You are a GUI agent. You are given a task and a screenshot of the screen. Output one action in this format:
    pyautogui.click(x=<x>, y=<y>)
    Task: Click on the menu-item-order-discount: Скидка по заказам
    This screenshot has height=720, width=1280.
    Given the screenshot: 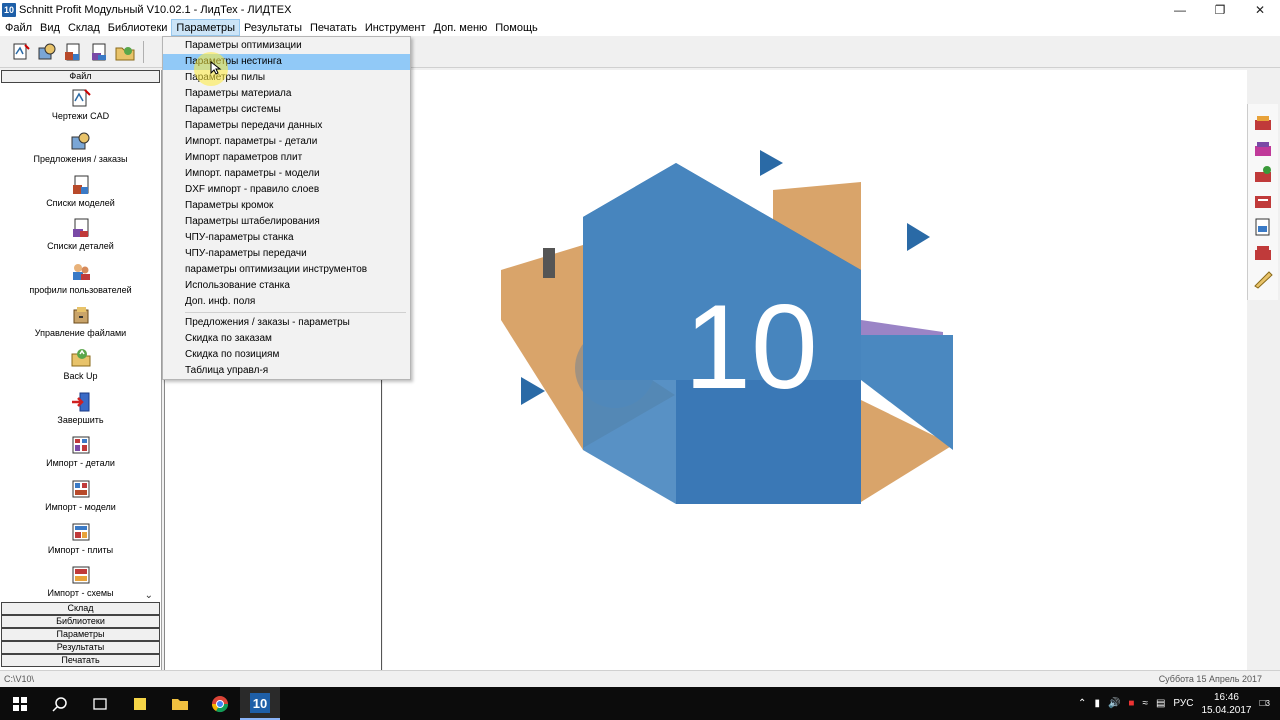 What is the action you would take?
    pyautogui.click(x=286, y=339)
    